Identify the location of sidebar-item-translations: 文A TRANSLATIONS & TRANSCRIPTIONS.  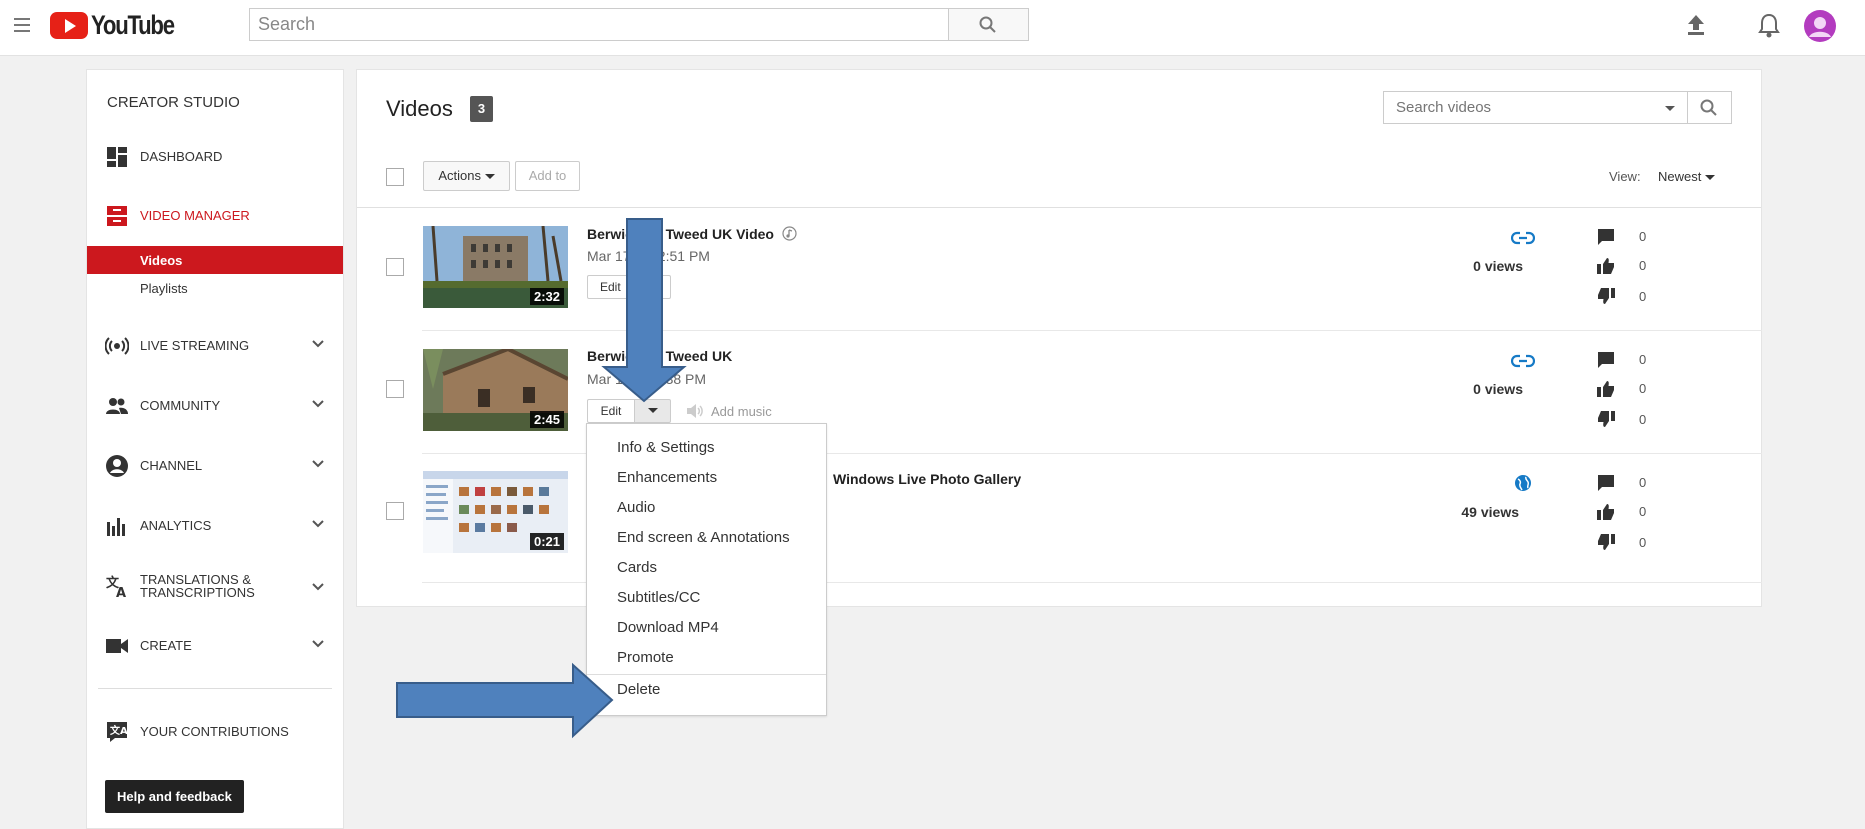
(215, 588).